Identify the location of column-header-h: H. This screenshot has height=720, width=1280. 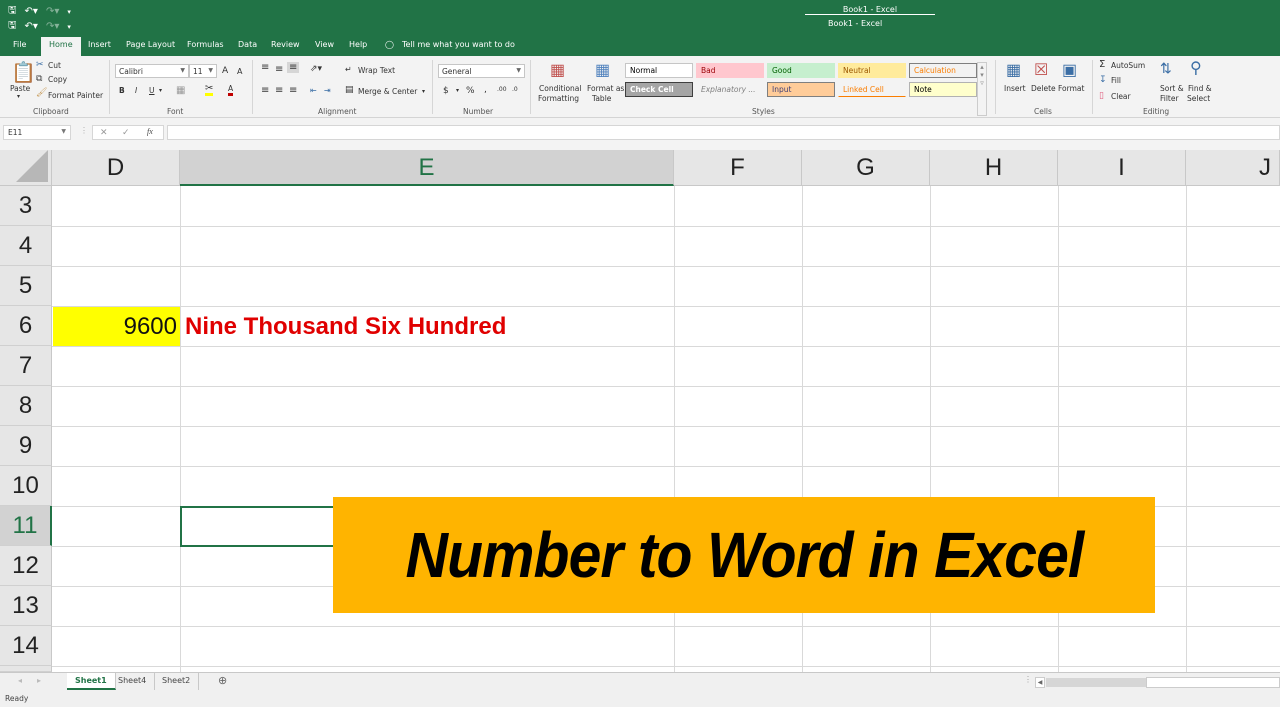
(994, 168).